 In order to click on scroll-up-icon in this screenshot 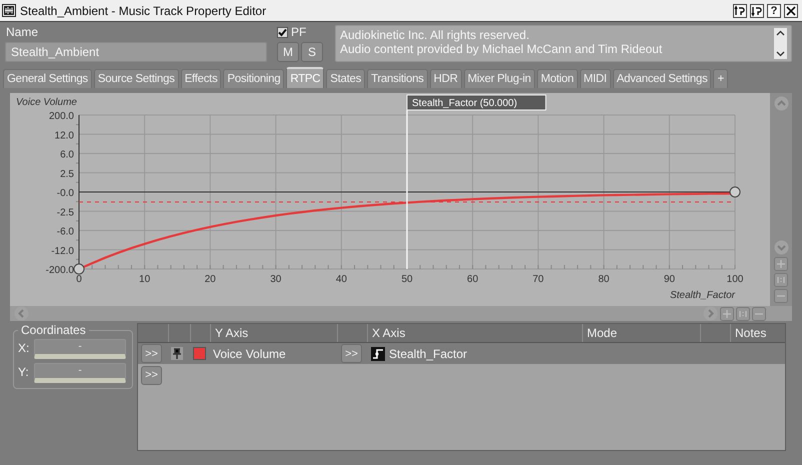, I will do `click(780, 33)`.